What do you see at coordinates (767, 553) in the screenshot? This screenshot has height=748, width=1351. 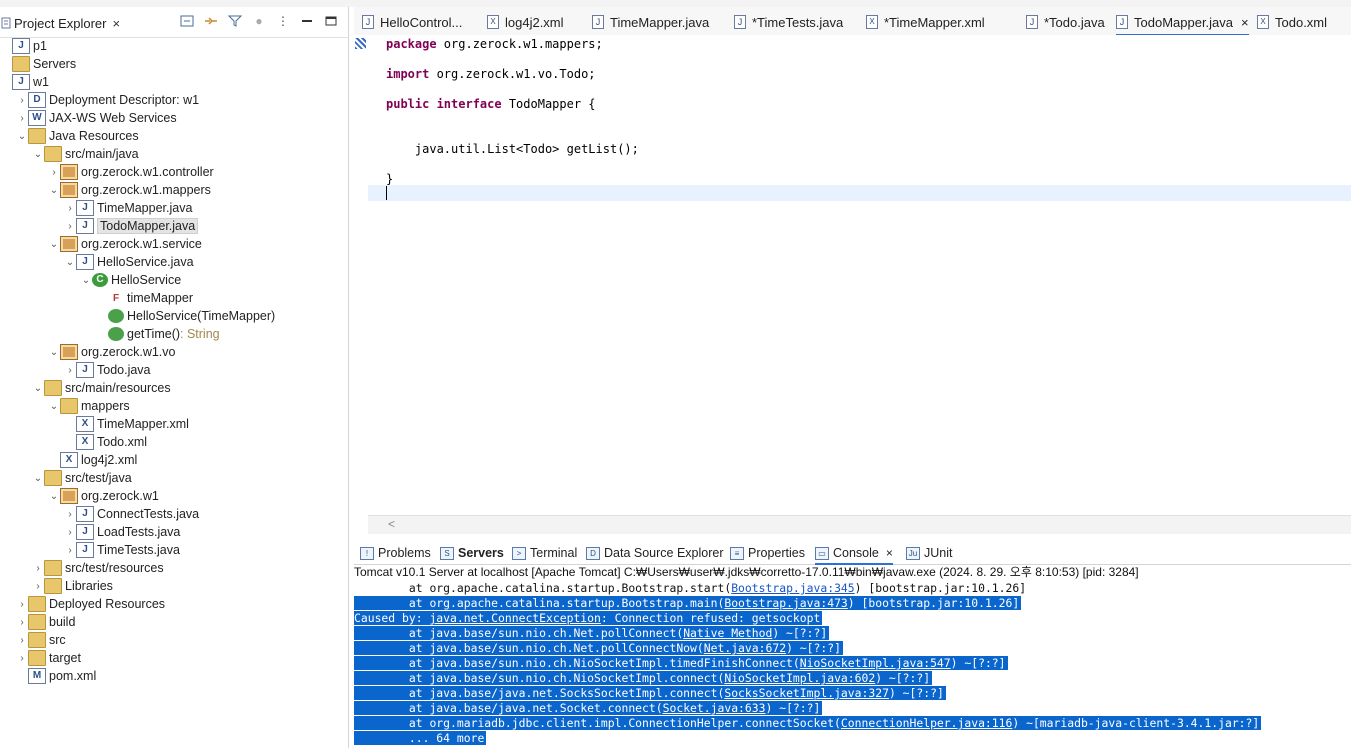 I see `tab-properties: ≡ Properties` at bounding box center [767, 553].